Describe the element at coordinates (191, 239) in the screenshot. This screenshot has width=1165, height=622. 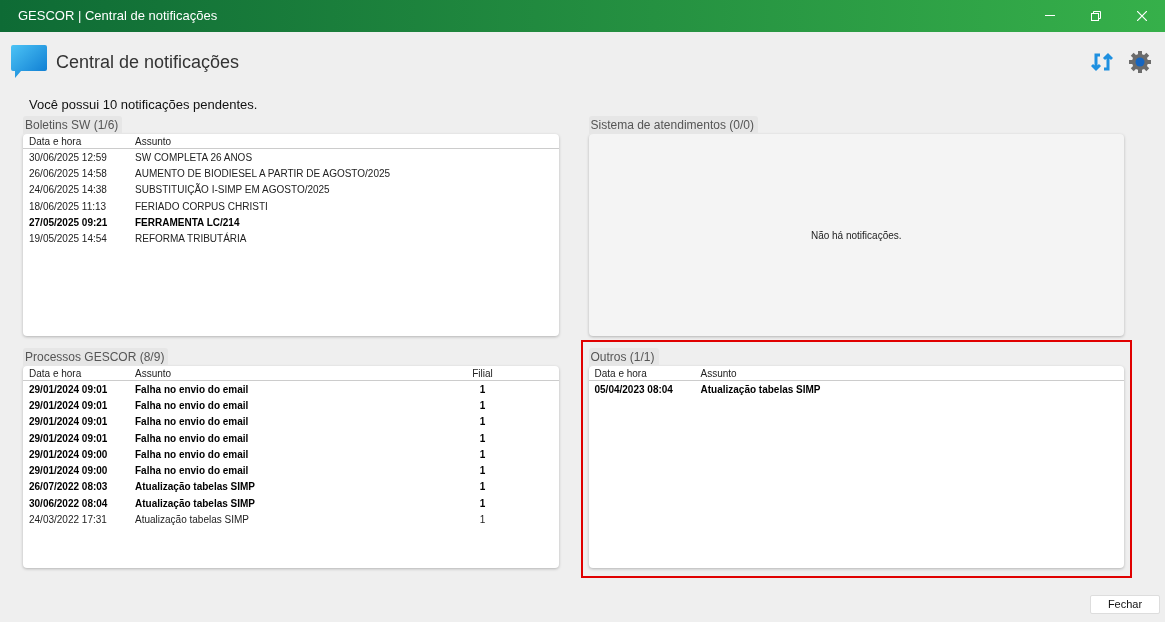
I see `table-cell-text: REFORMA TRIBUTÁRIA` at that location.